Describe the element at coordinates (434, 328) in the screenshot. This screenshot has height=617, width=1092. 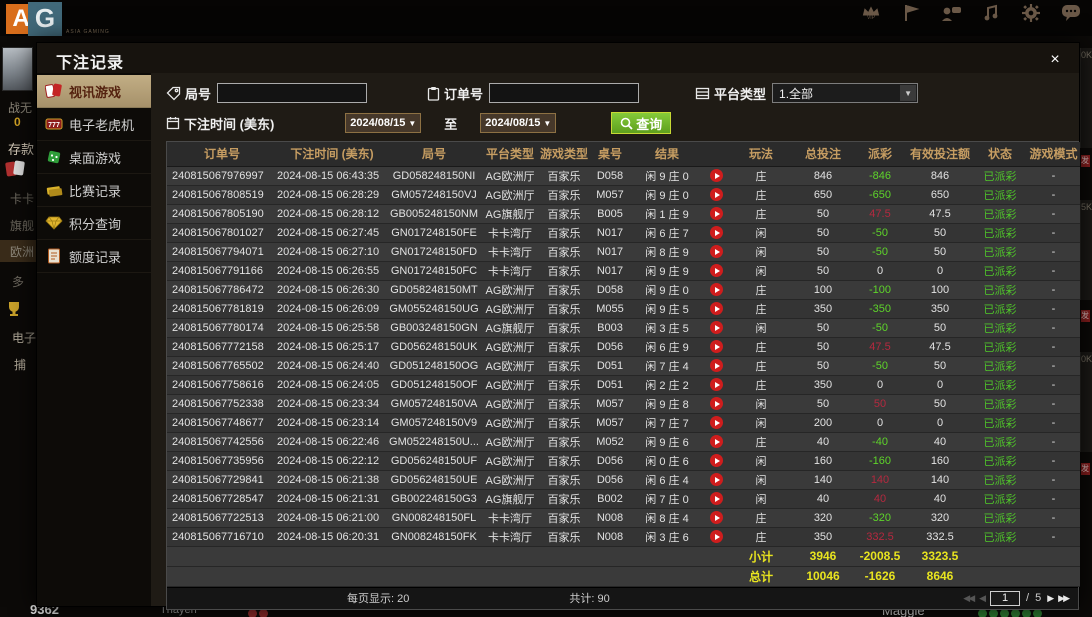
I see `cell-round: GB003248150GN` at that location.